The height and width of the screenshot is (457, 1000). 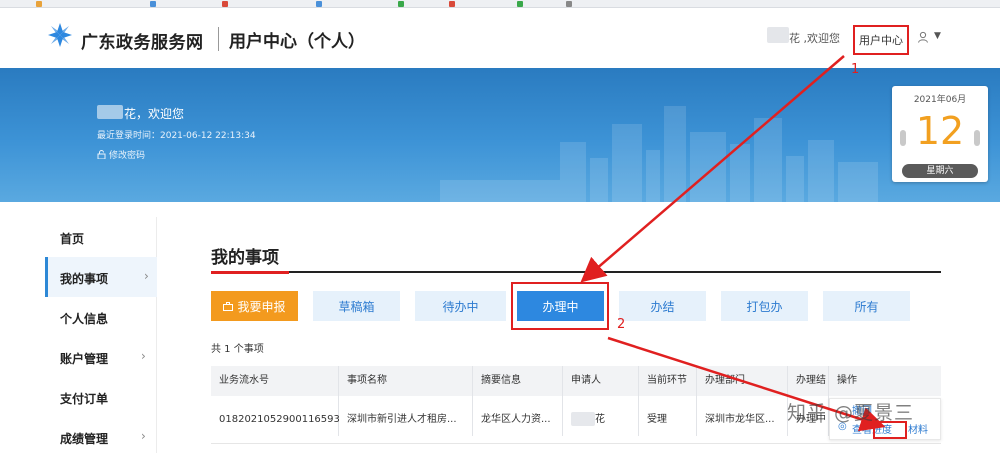 I want to click on header-welcome-text: 花 ,欢迎您, so click(x=814, y=38).